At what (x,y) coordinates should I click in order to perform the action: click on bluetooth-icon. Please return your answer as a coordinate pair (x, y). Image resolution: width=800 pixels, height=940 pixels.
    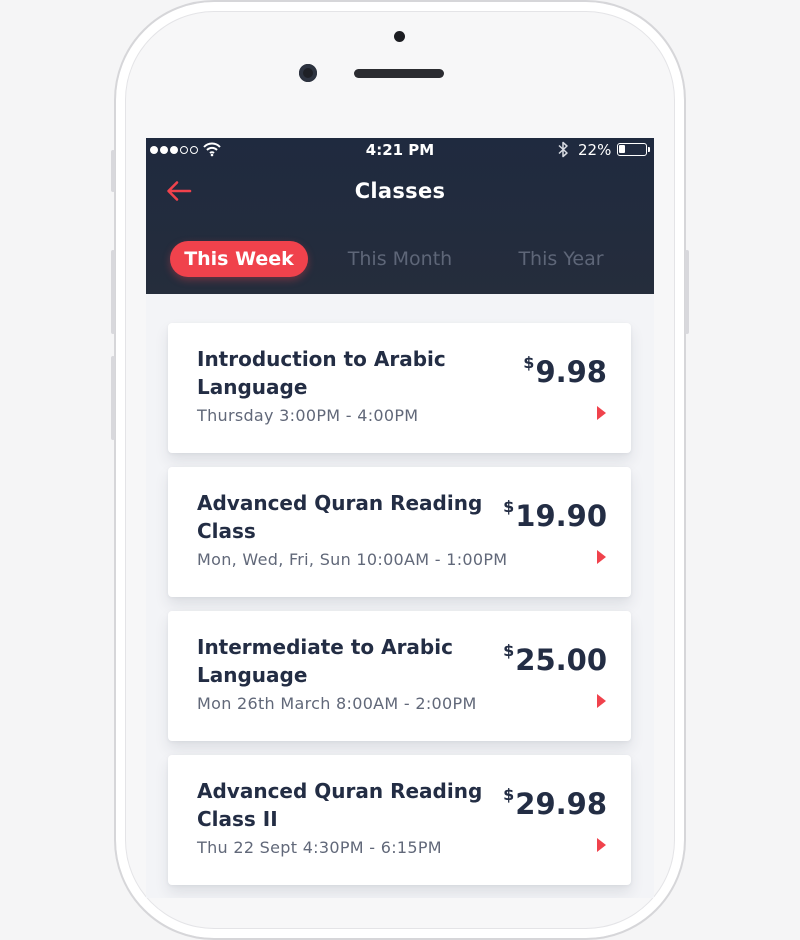
    Looking at the image, I should click on (563, 149).